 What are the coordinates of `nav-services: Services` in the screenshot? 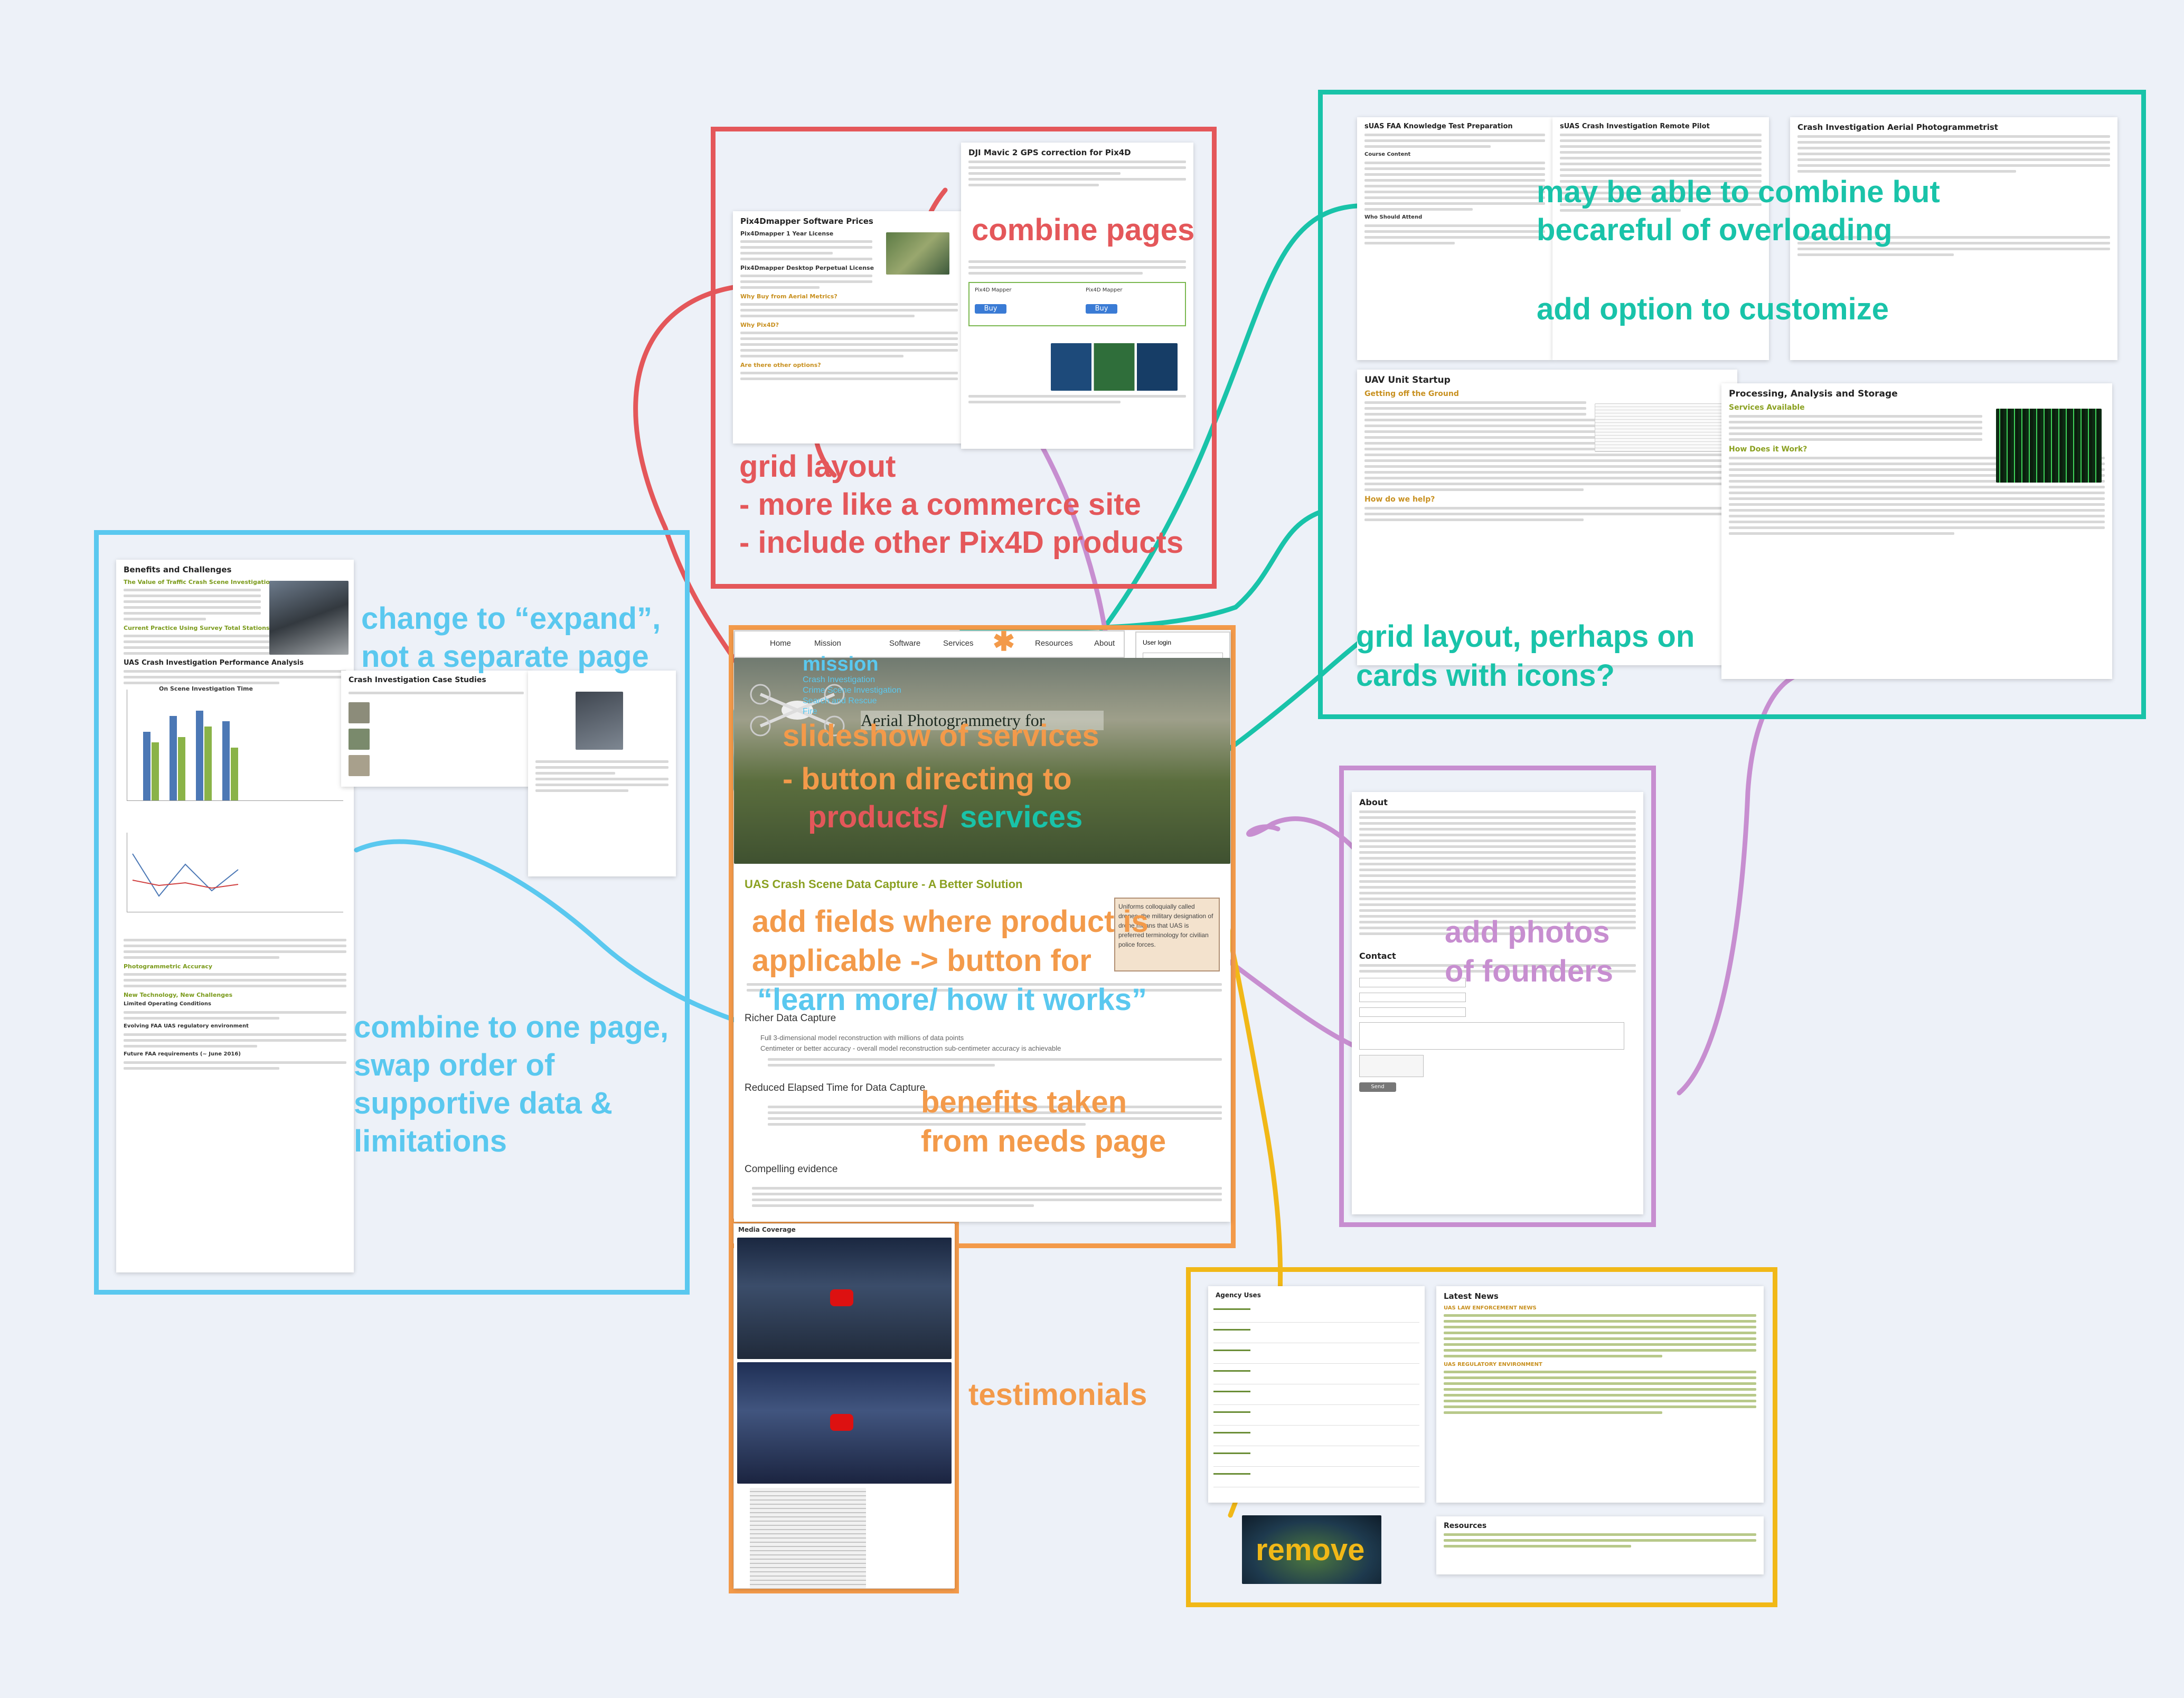 It's located at (958, 644).